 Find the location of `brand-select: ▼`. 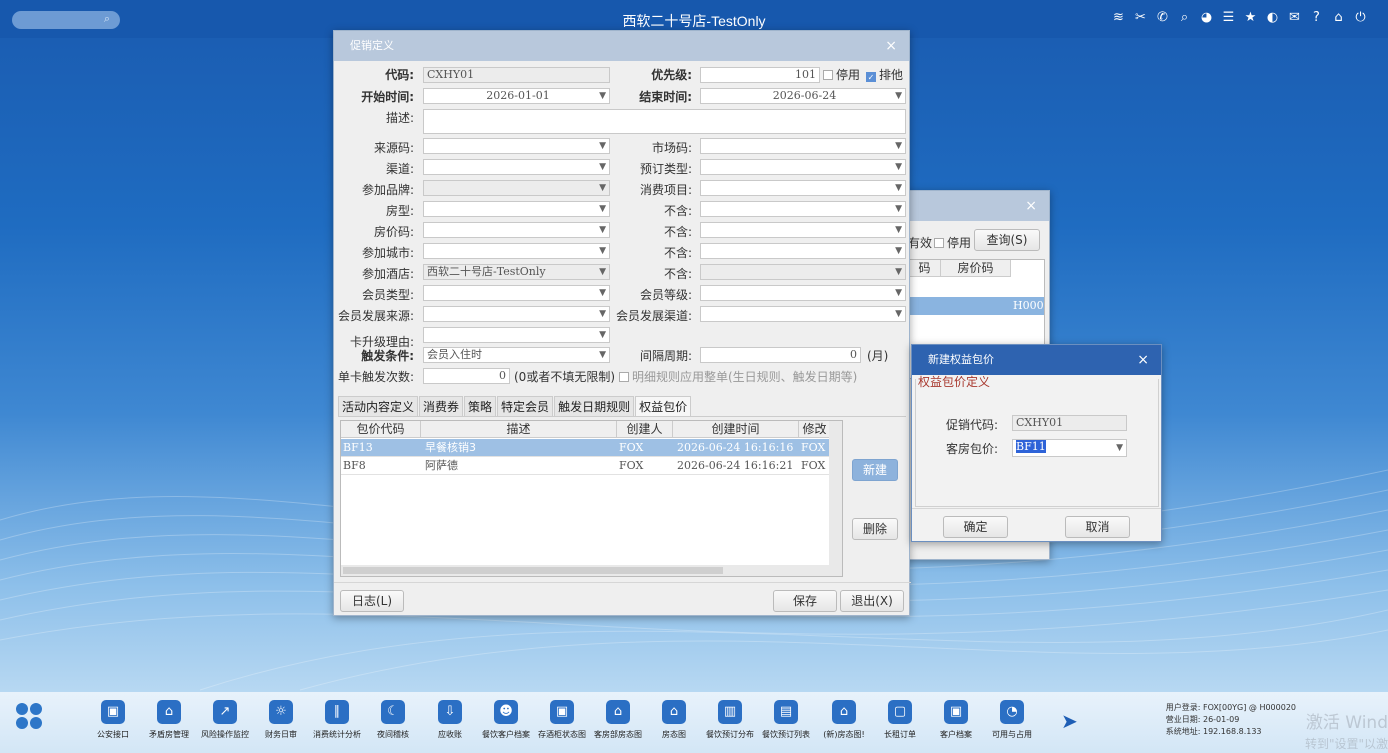

brand-select: ▼ is located at coordinates (516, 188).